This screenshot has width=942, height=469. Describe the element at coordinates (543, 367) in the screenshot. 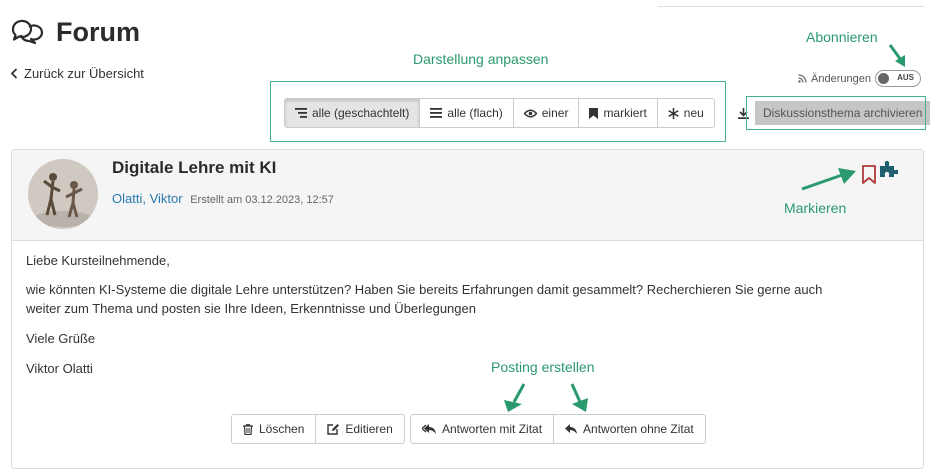

I see `annotation-posting: Posting erstellen` at that location.